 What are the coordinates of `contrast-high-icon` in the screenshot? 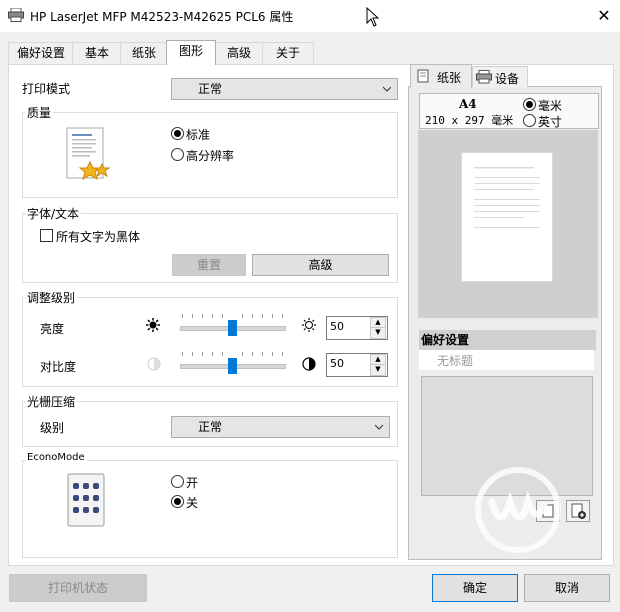 It's located at (309, 364).